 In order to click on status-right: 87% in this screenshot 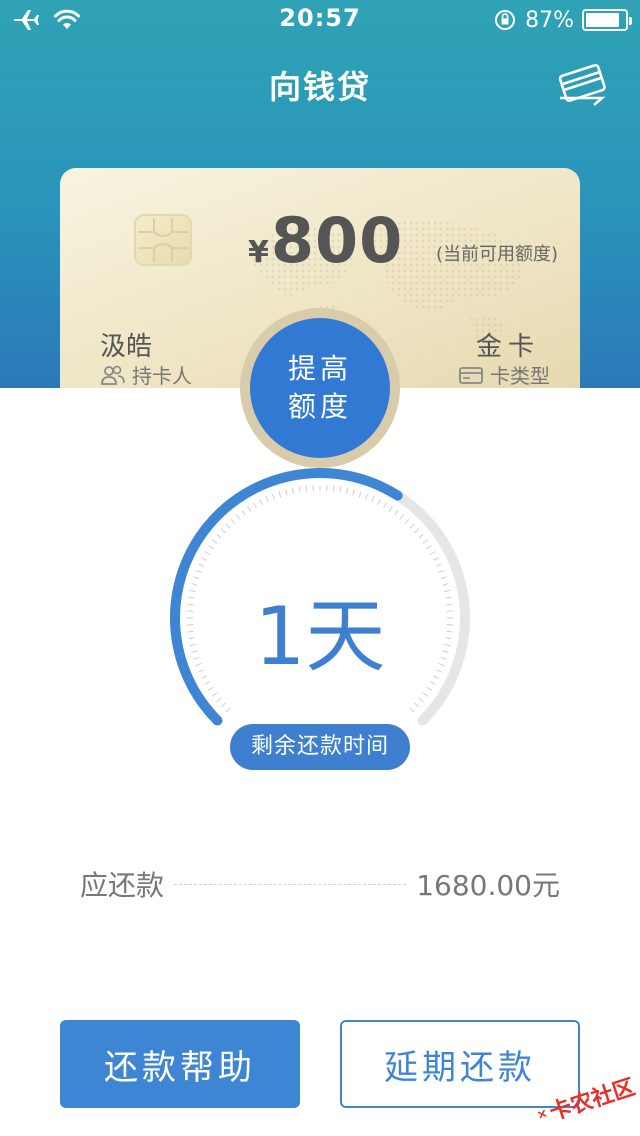, I will do `click(562, 20)`.